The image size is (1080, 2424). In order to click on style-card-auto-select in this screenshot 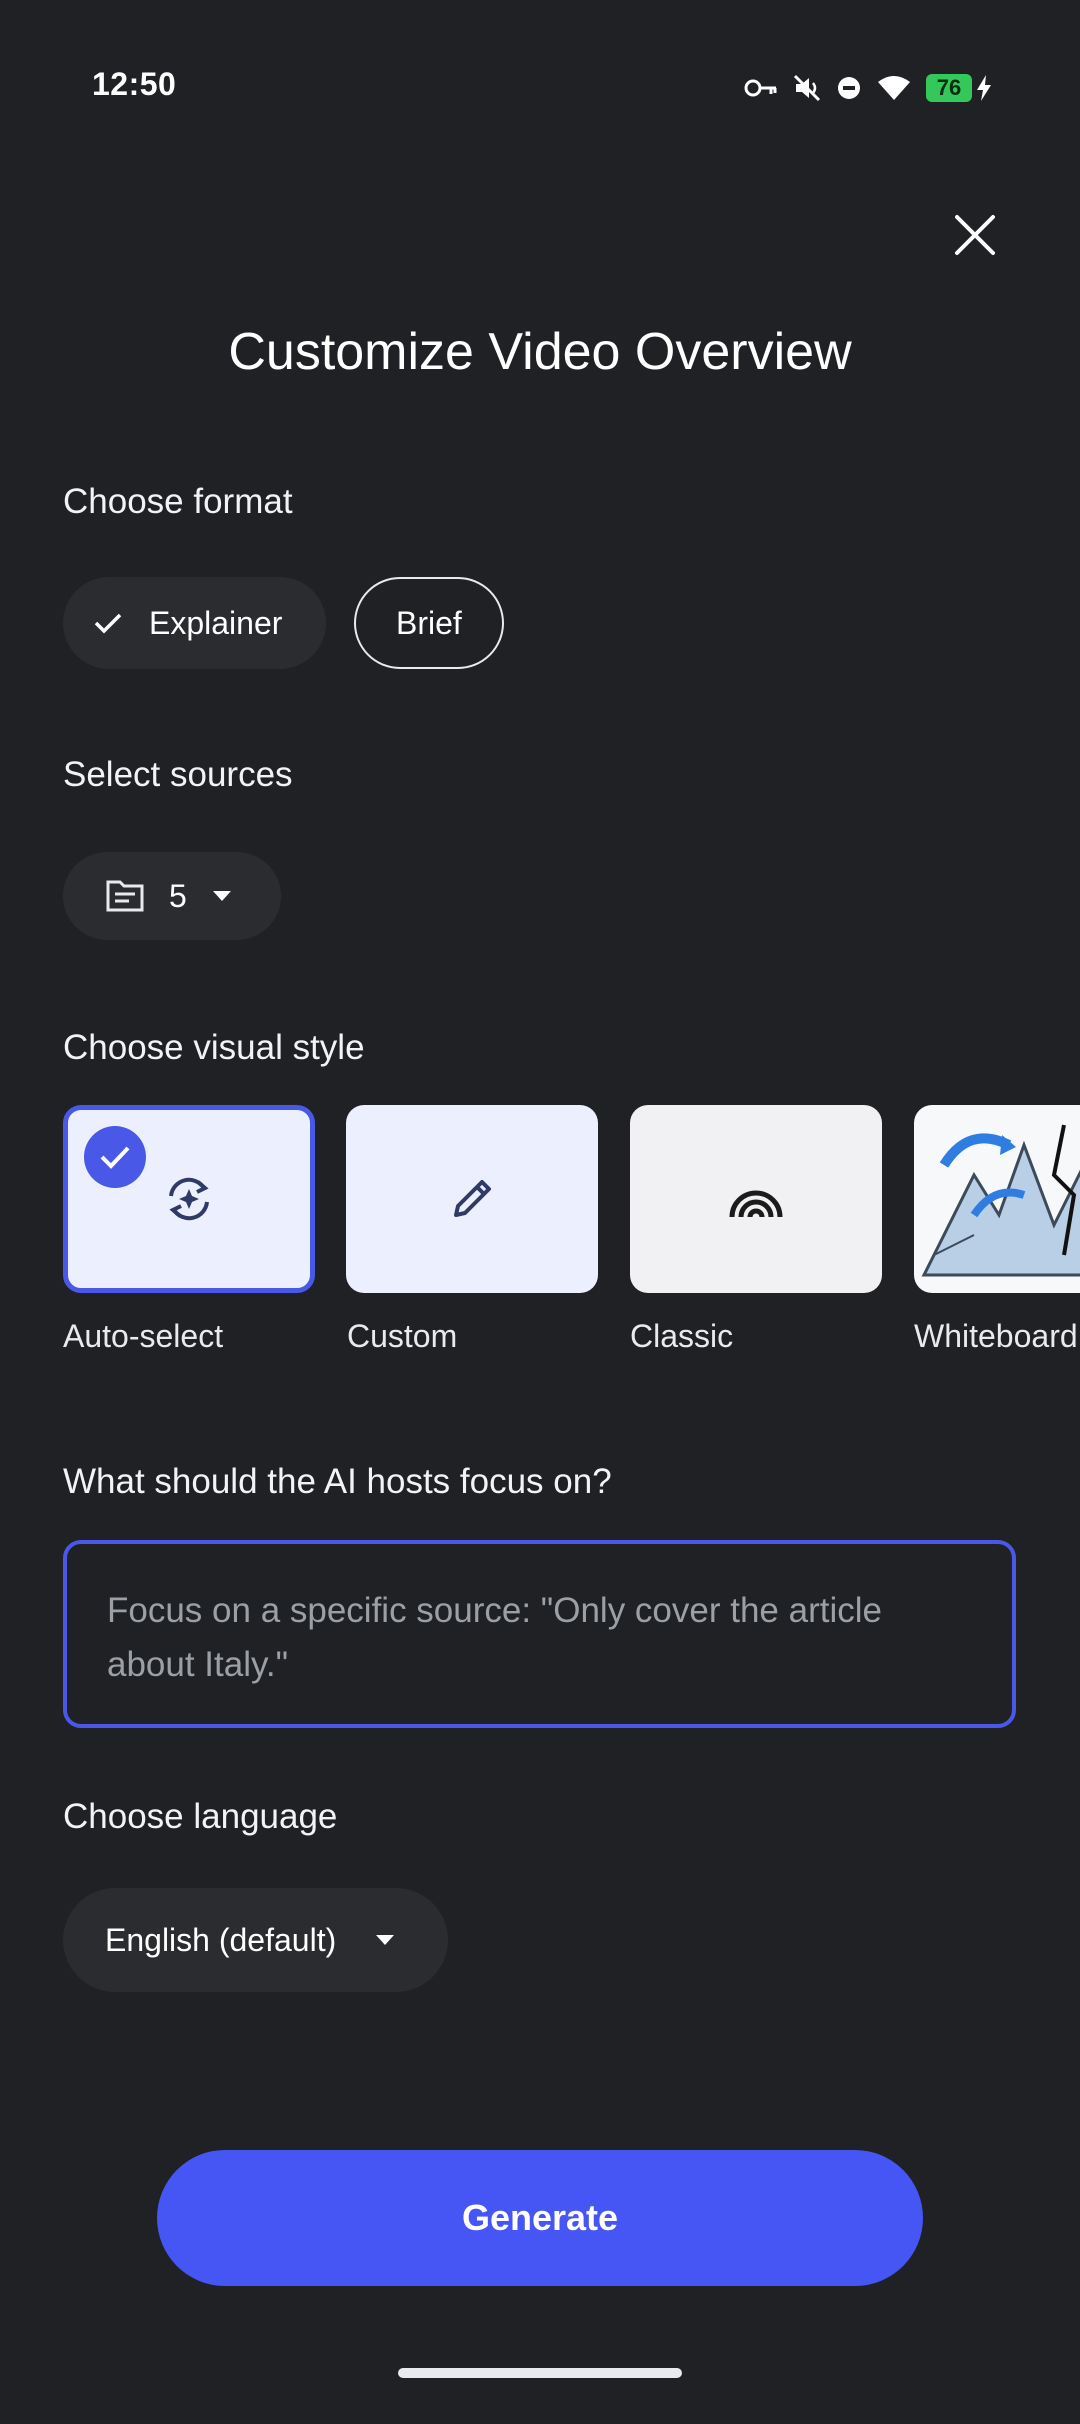, I will do `click(189, 1199)`.